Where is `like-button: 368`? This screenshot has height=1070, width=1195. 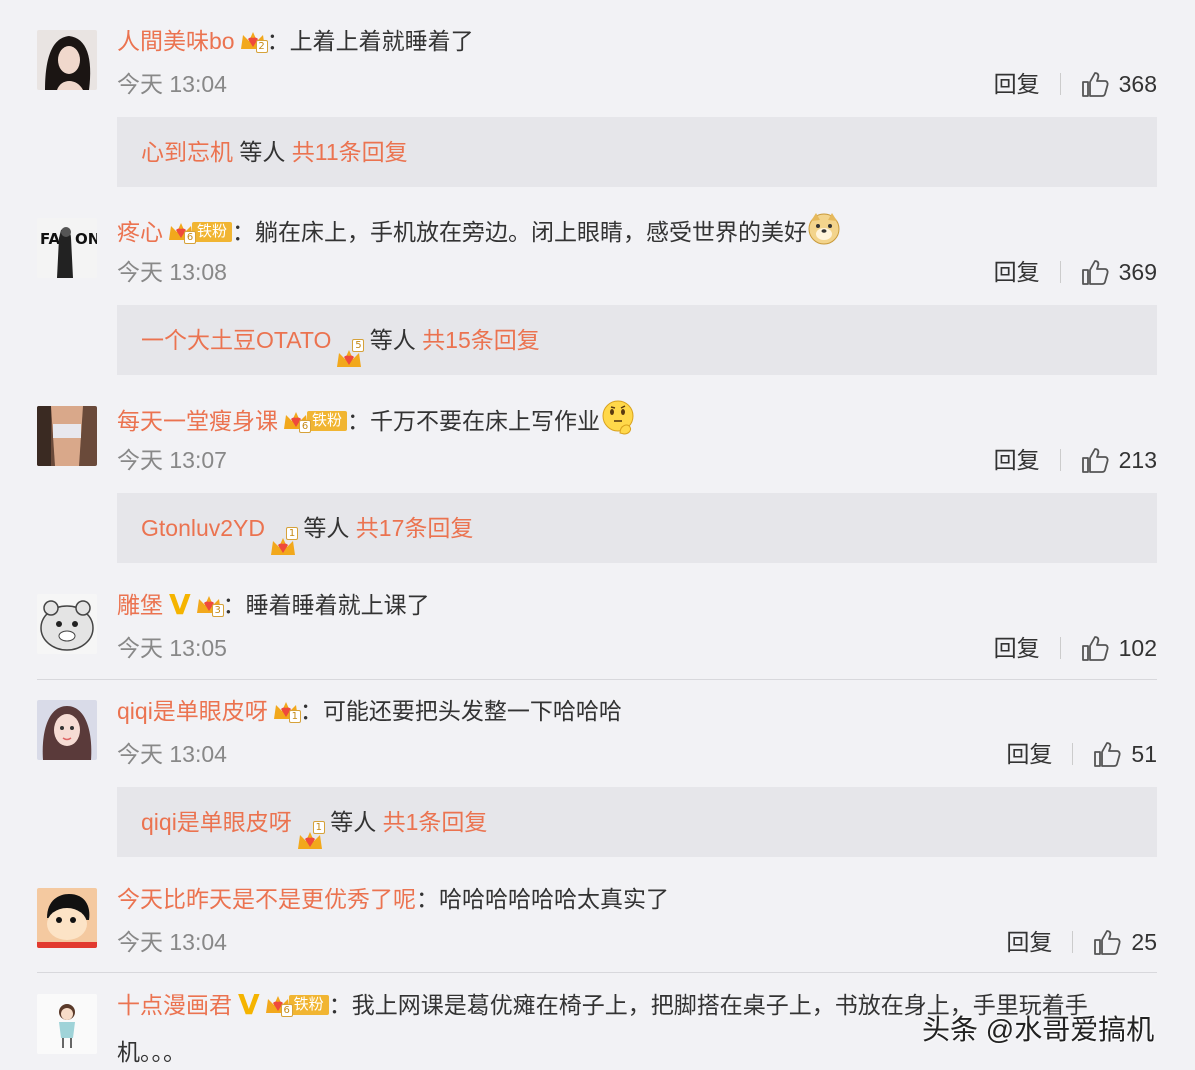 like-button: 368 is located at coordinates (1119, 84).